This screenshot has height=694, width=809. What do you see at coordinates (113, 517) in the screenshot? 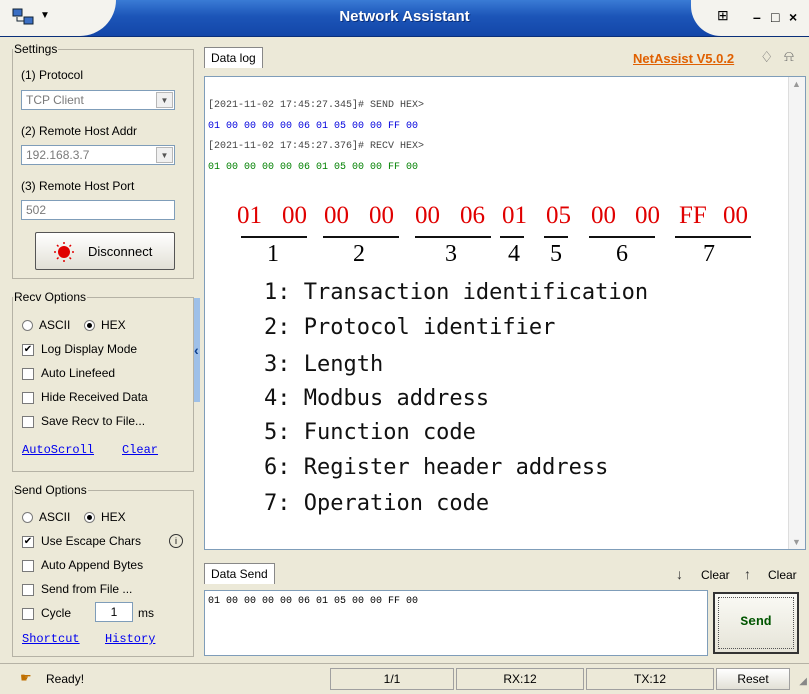
I see `send-hex-label: HEX` at bounding box center [113, 517].